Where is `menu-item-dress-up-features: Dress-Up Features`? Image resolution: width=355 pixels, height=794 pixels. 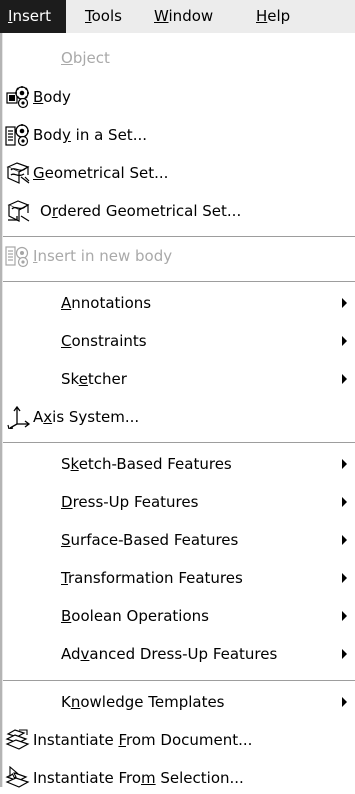 menu-item-dress-up-features: Dress-Up Features is located at coordinates (179, 502).